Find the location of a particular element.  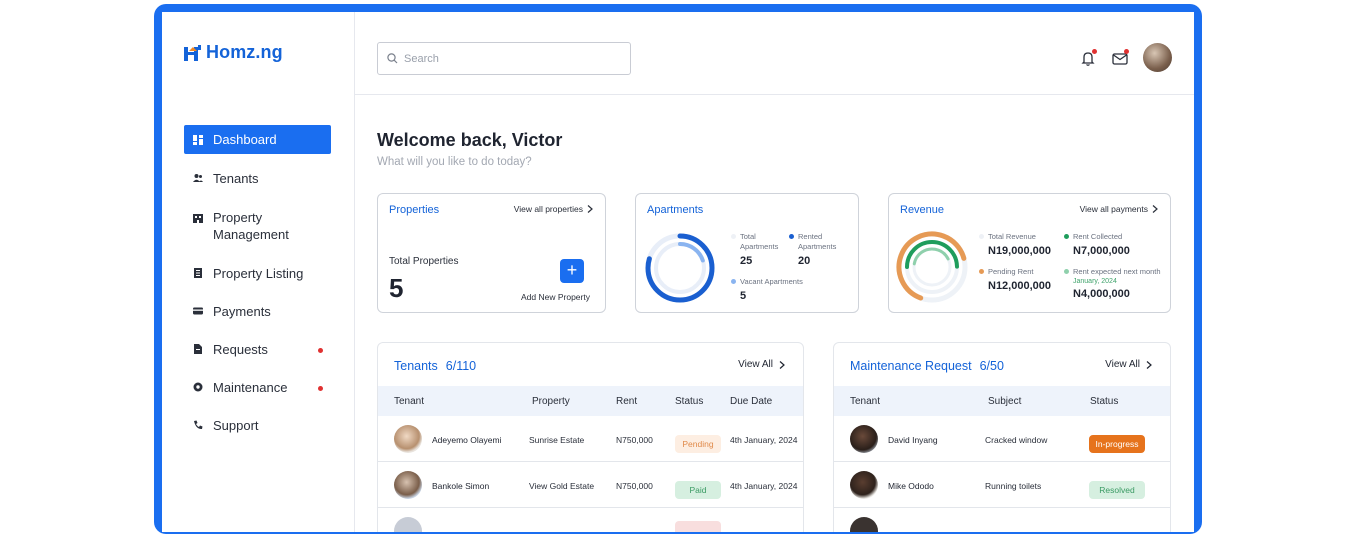

column-header: Property is located at coordinates (551, 401).